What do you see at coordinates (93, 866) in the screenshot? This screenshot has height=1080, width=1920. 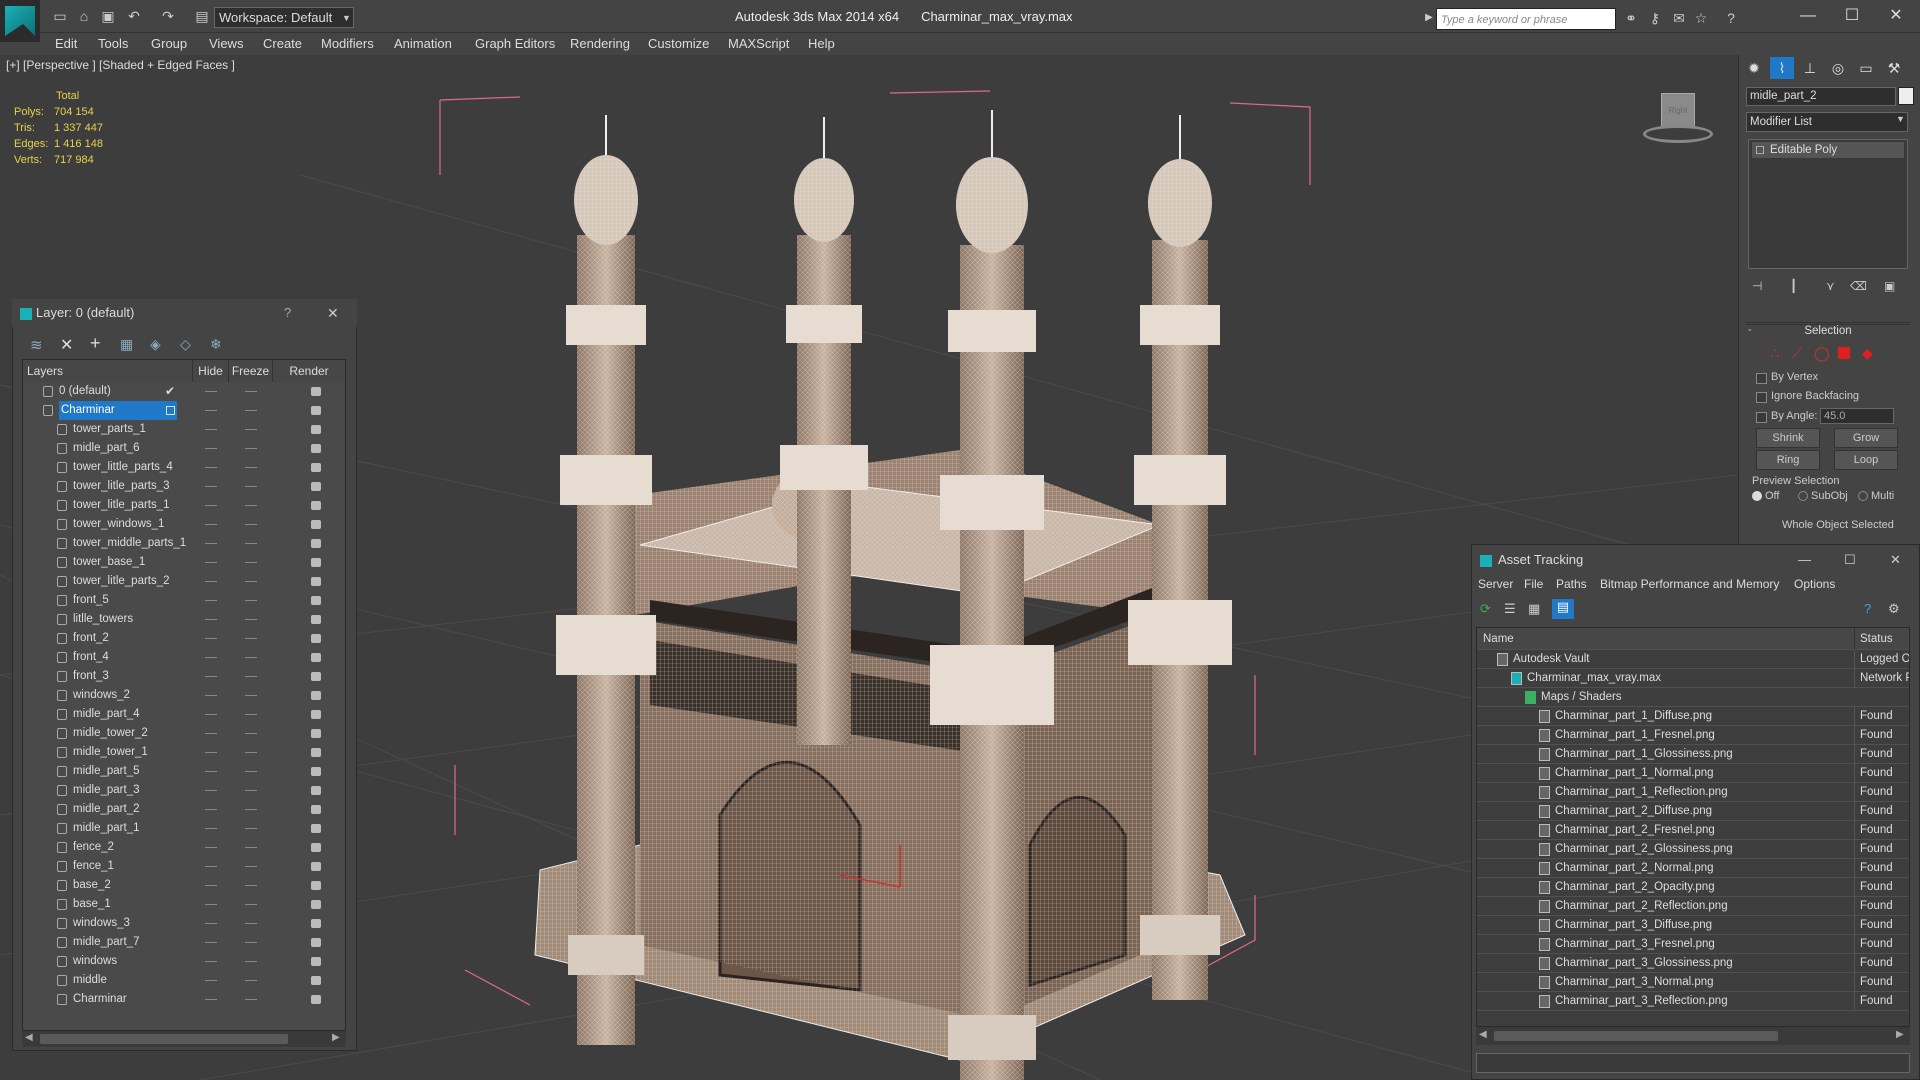 I see `layer-name: fence_1` at bounding box center [93, 866].